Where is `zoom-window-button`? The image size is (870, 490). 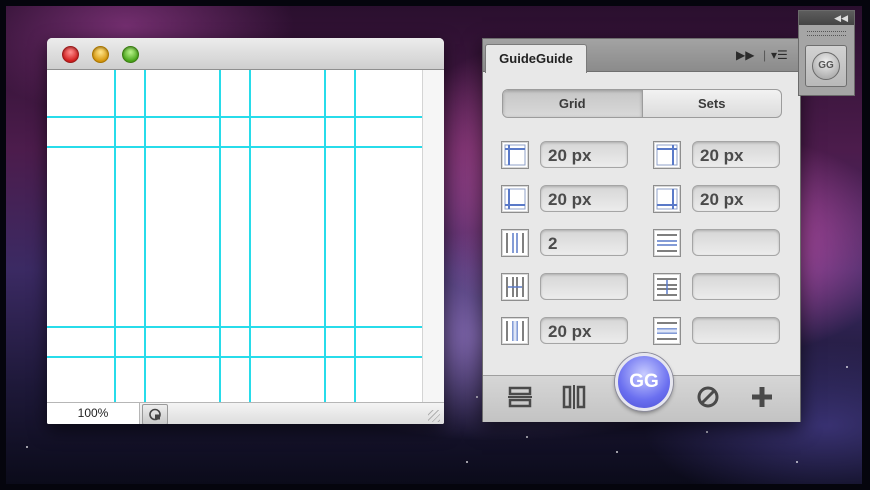
zoom-window-button is located at coordinates (130, 54).